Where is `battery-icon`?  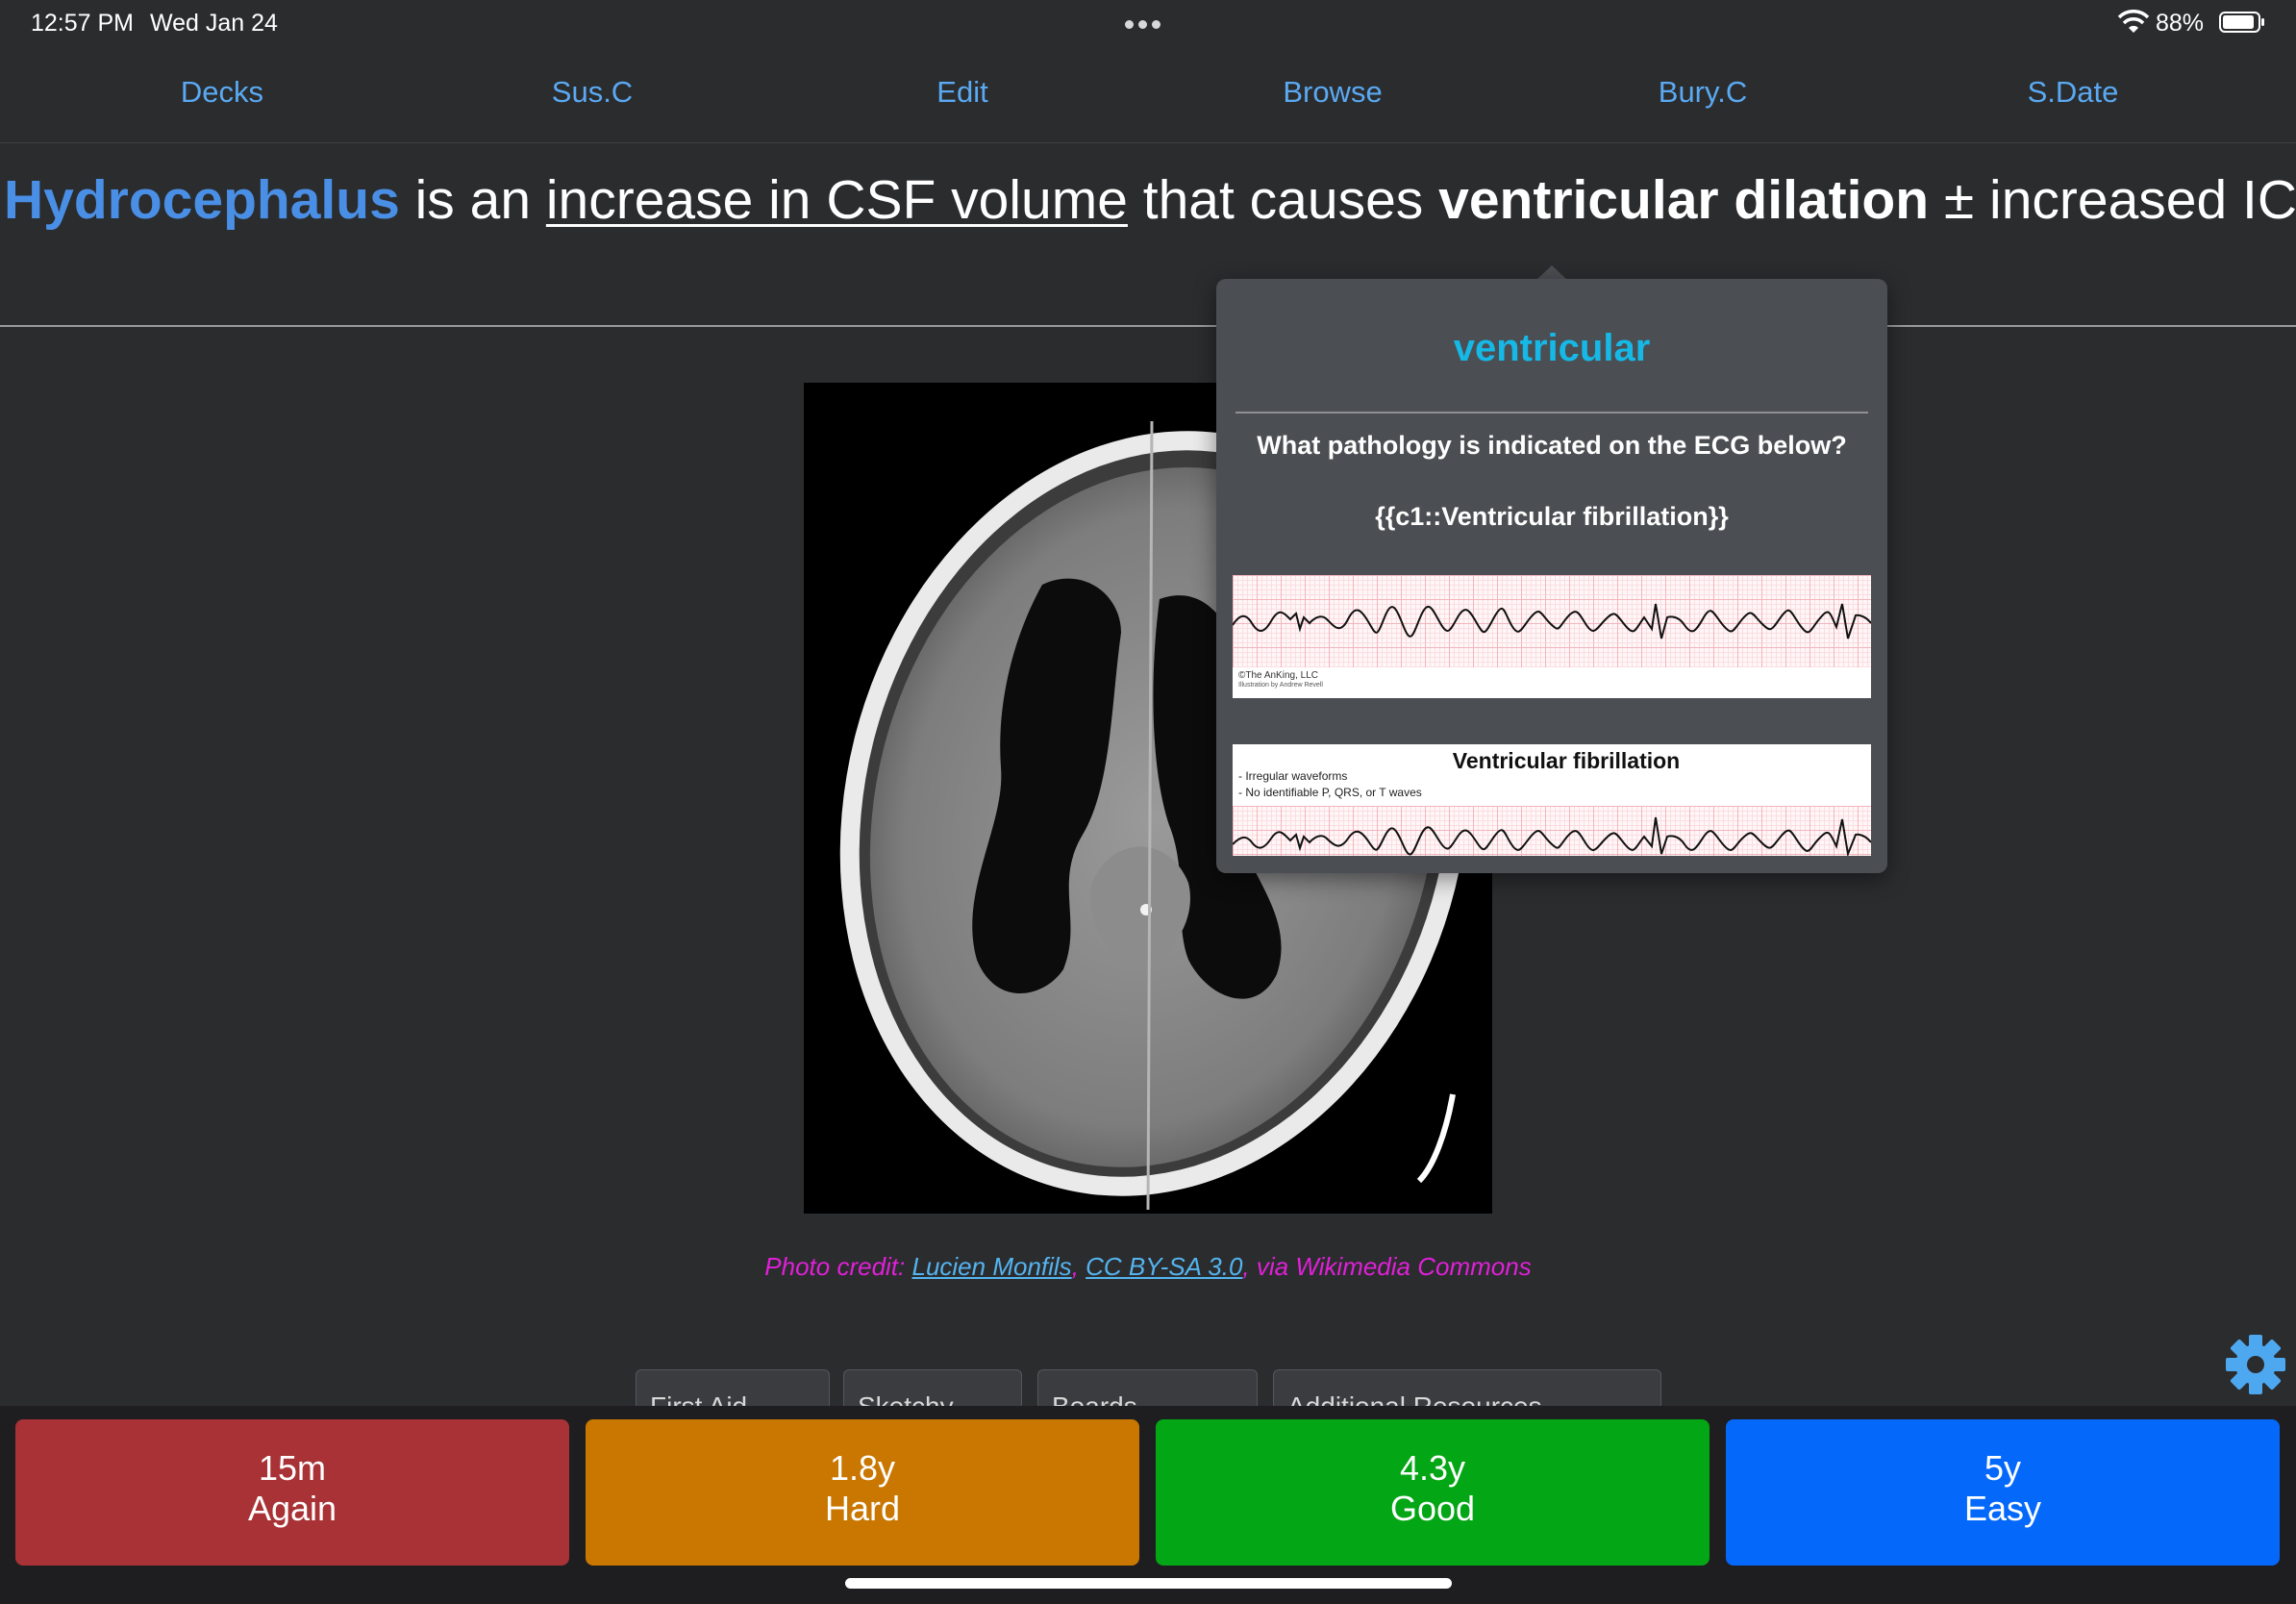
battery-icon is located at coordinates (2241, 22).